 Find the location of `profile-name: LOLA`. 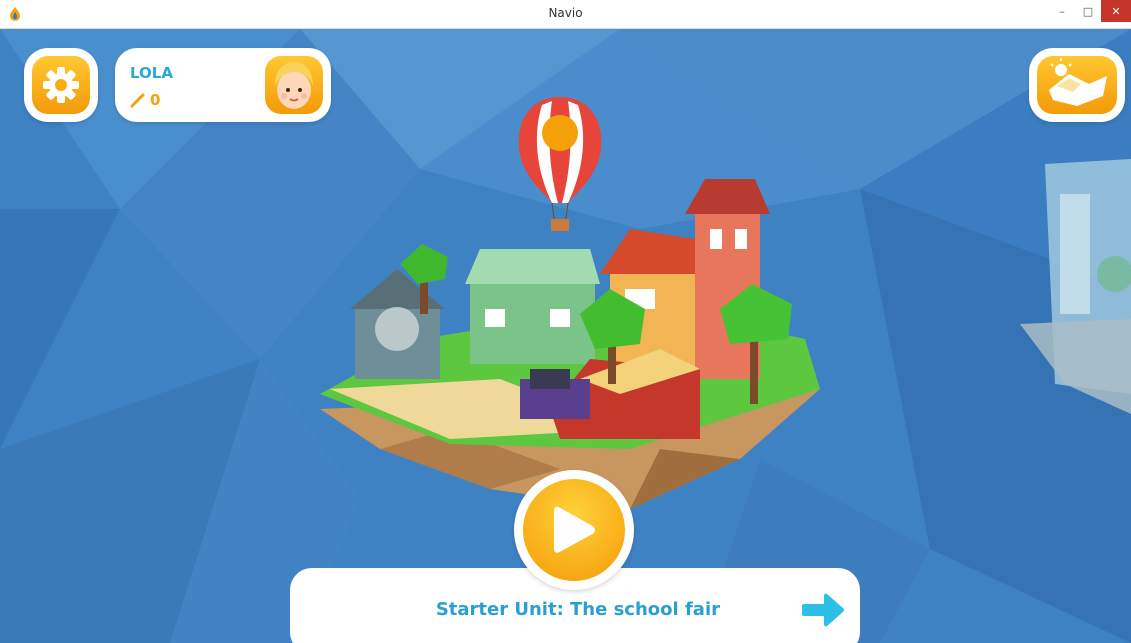

profile-name: LOLA is located at coordinates (151, 73).